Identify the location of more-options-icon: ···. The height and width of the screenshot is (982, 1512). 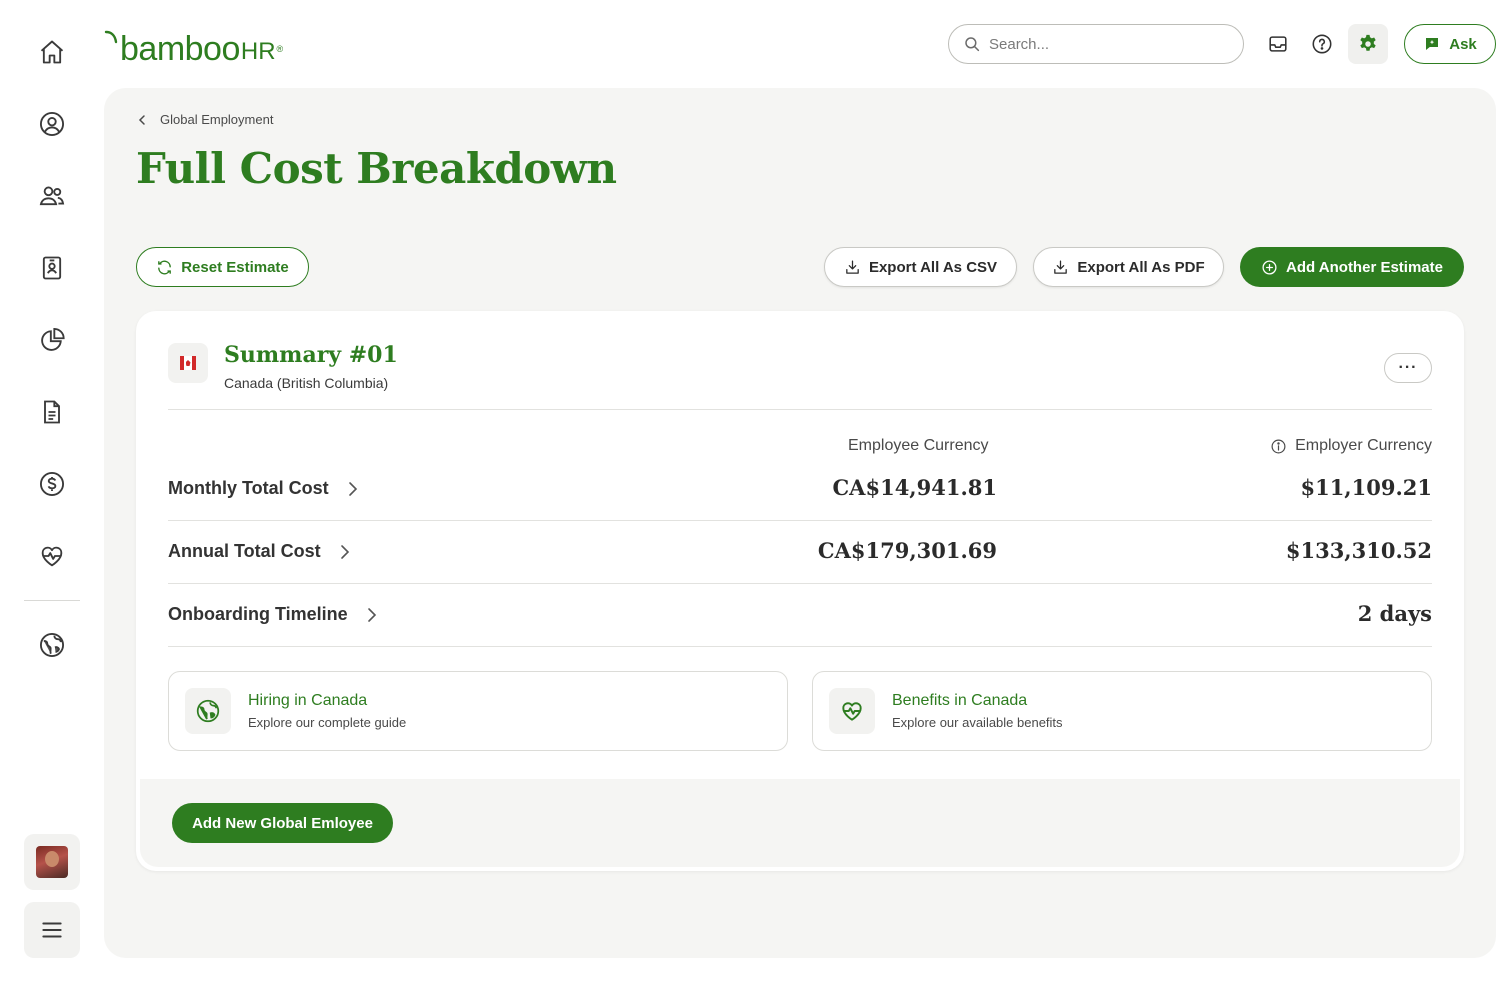
(1408, 367).